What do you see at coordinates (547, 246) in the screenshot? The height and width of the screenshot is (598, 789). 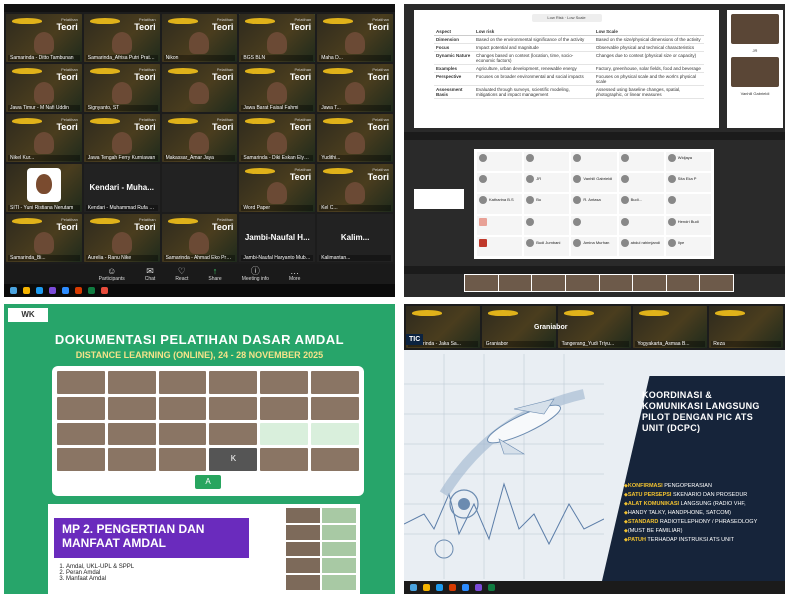 I see `participant-tile: Budi Jumbani` at bounding box center [547, 246].